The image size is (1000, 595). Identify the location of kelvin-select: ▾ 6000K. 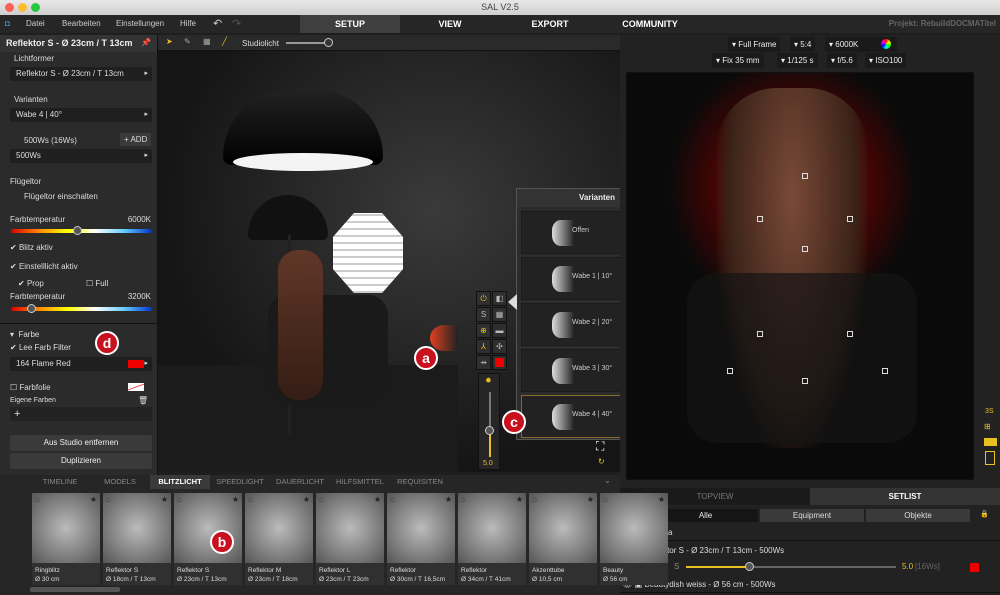
(851, 44).